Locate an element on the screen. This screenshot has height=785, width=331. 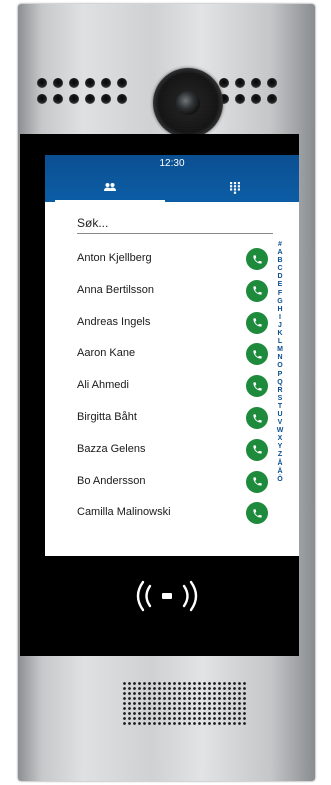
index-letter: X is located at coordinates (280, 439).